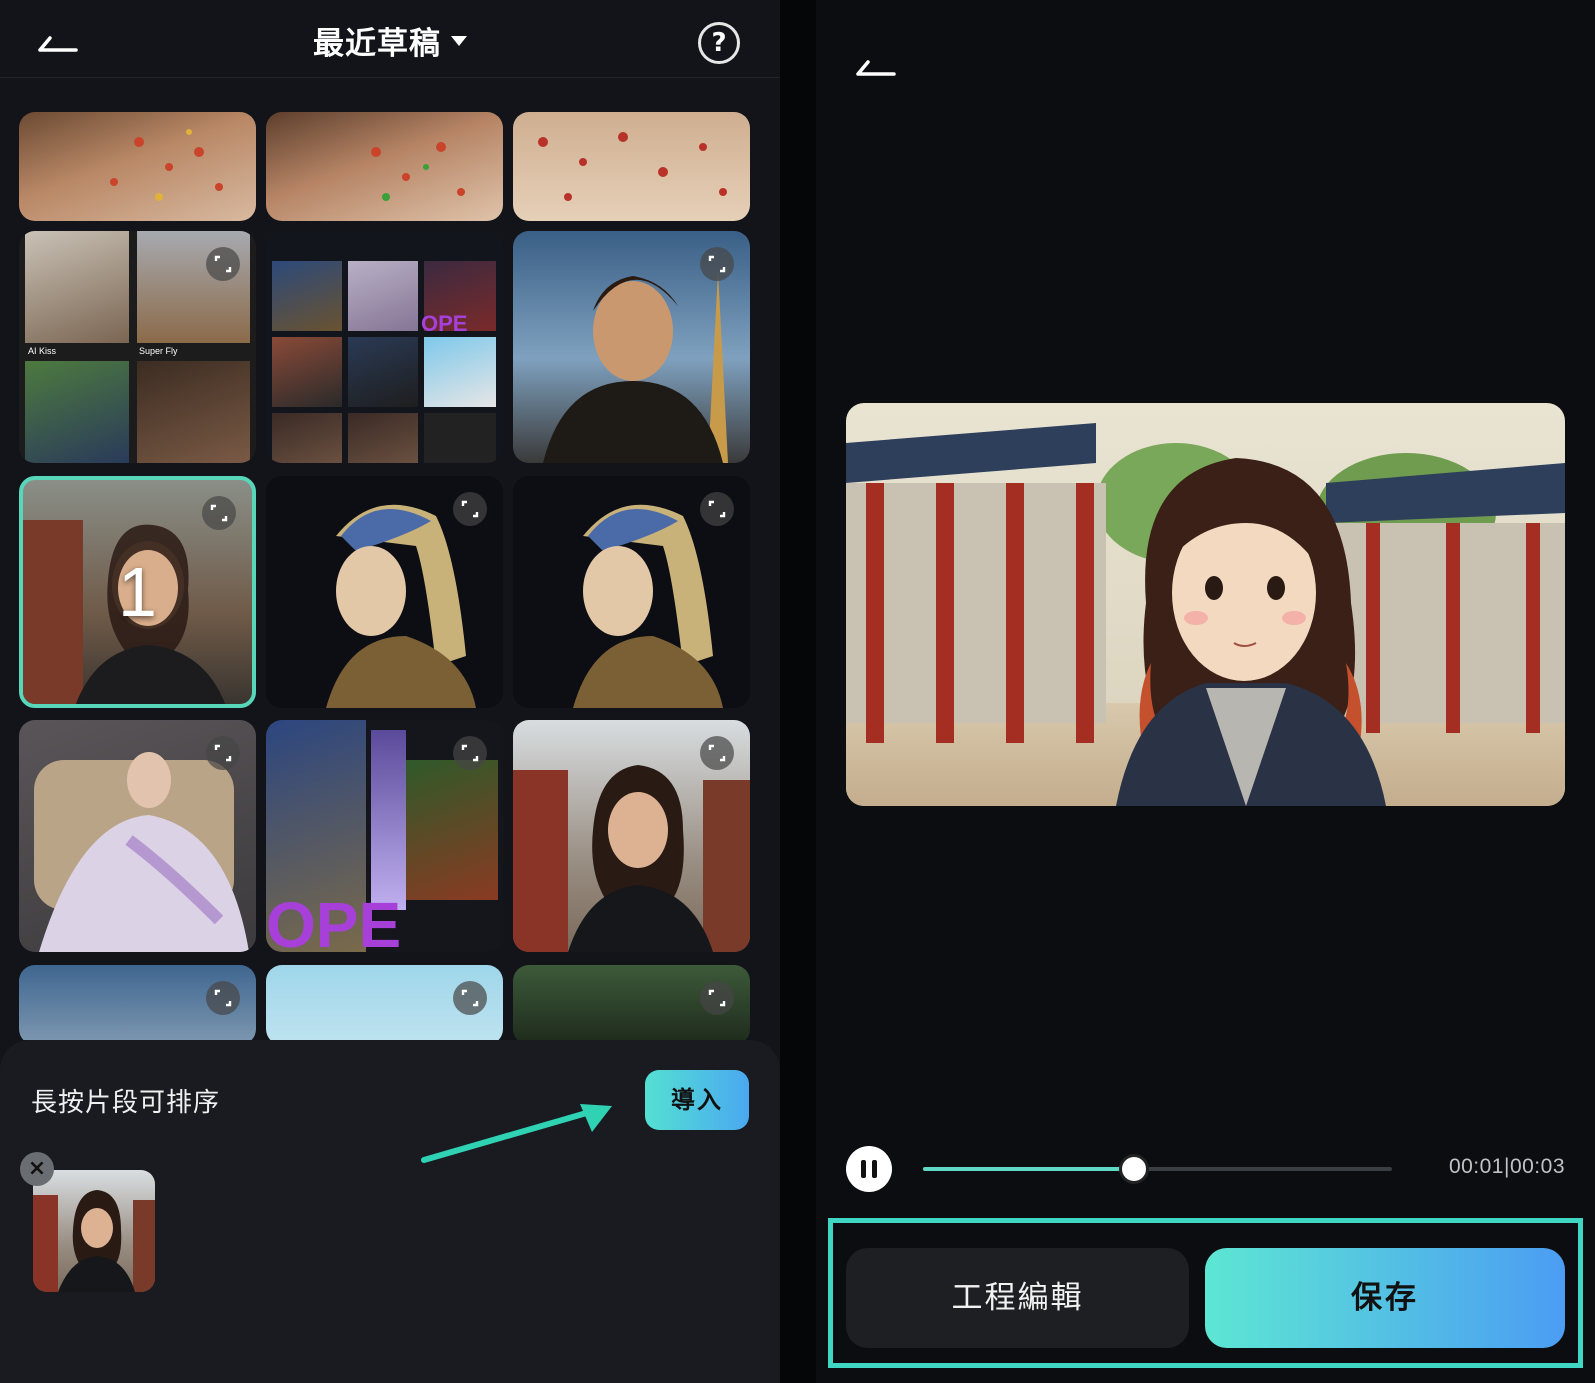 The height and width of the screenshot is (1383, 1595). What do you see at coordinates (697, 1100) in the screenshot?
I see `import-button: 導入` at bounding box center [697, 1100].